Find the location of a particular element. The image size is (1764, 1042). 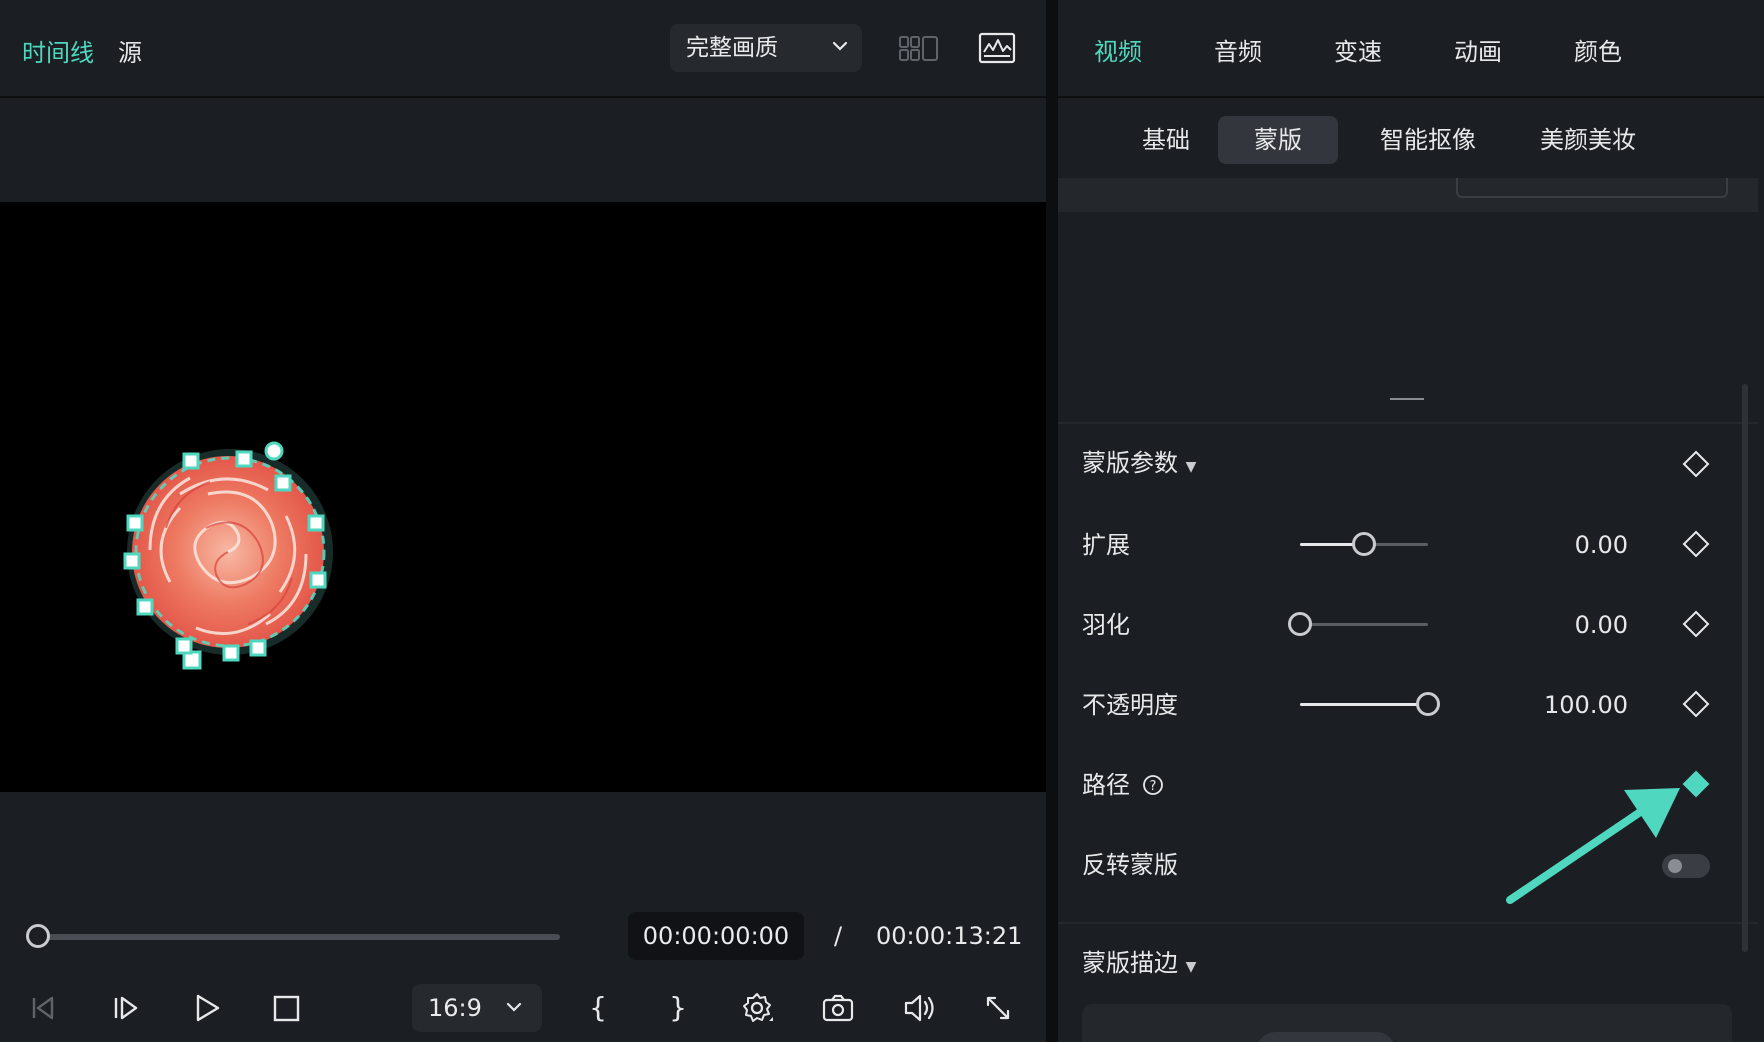

quality-dropdown: 完整画质 is located at coordinates (766, 48).